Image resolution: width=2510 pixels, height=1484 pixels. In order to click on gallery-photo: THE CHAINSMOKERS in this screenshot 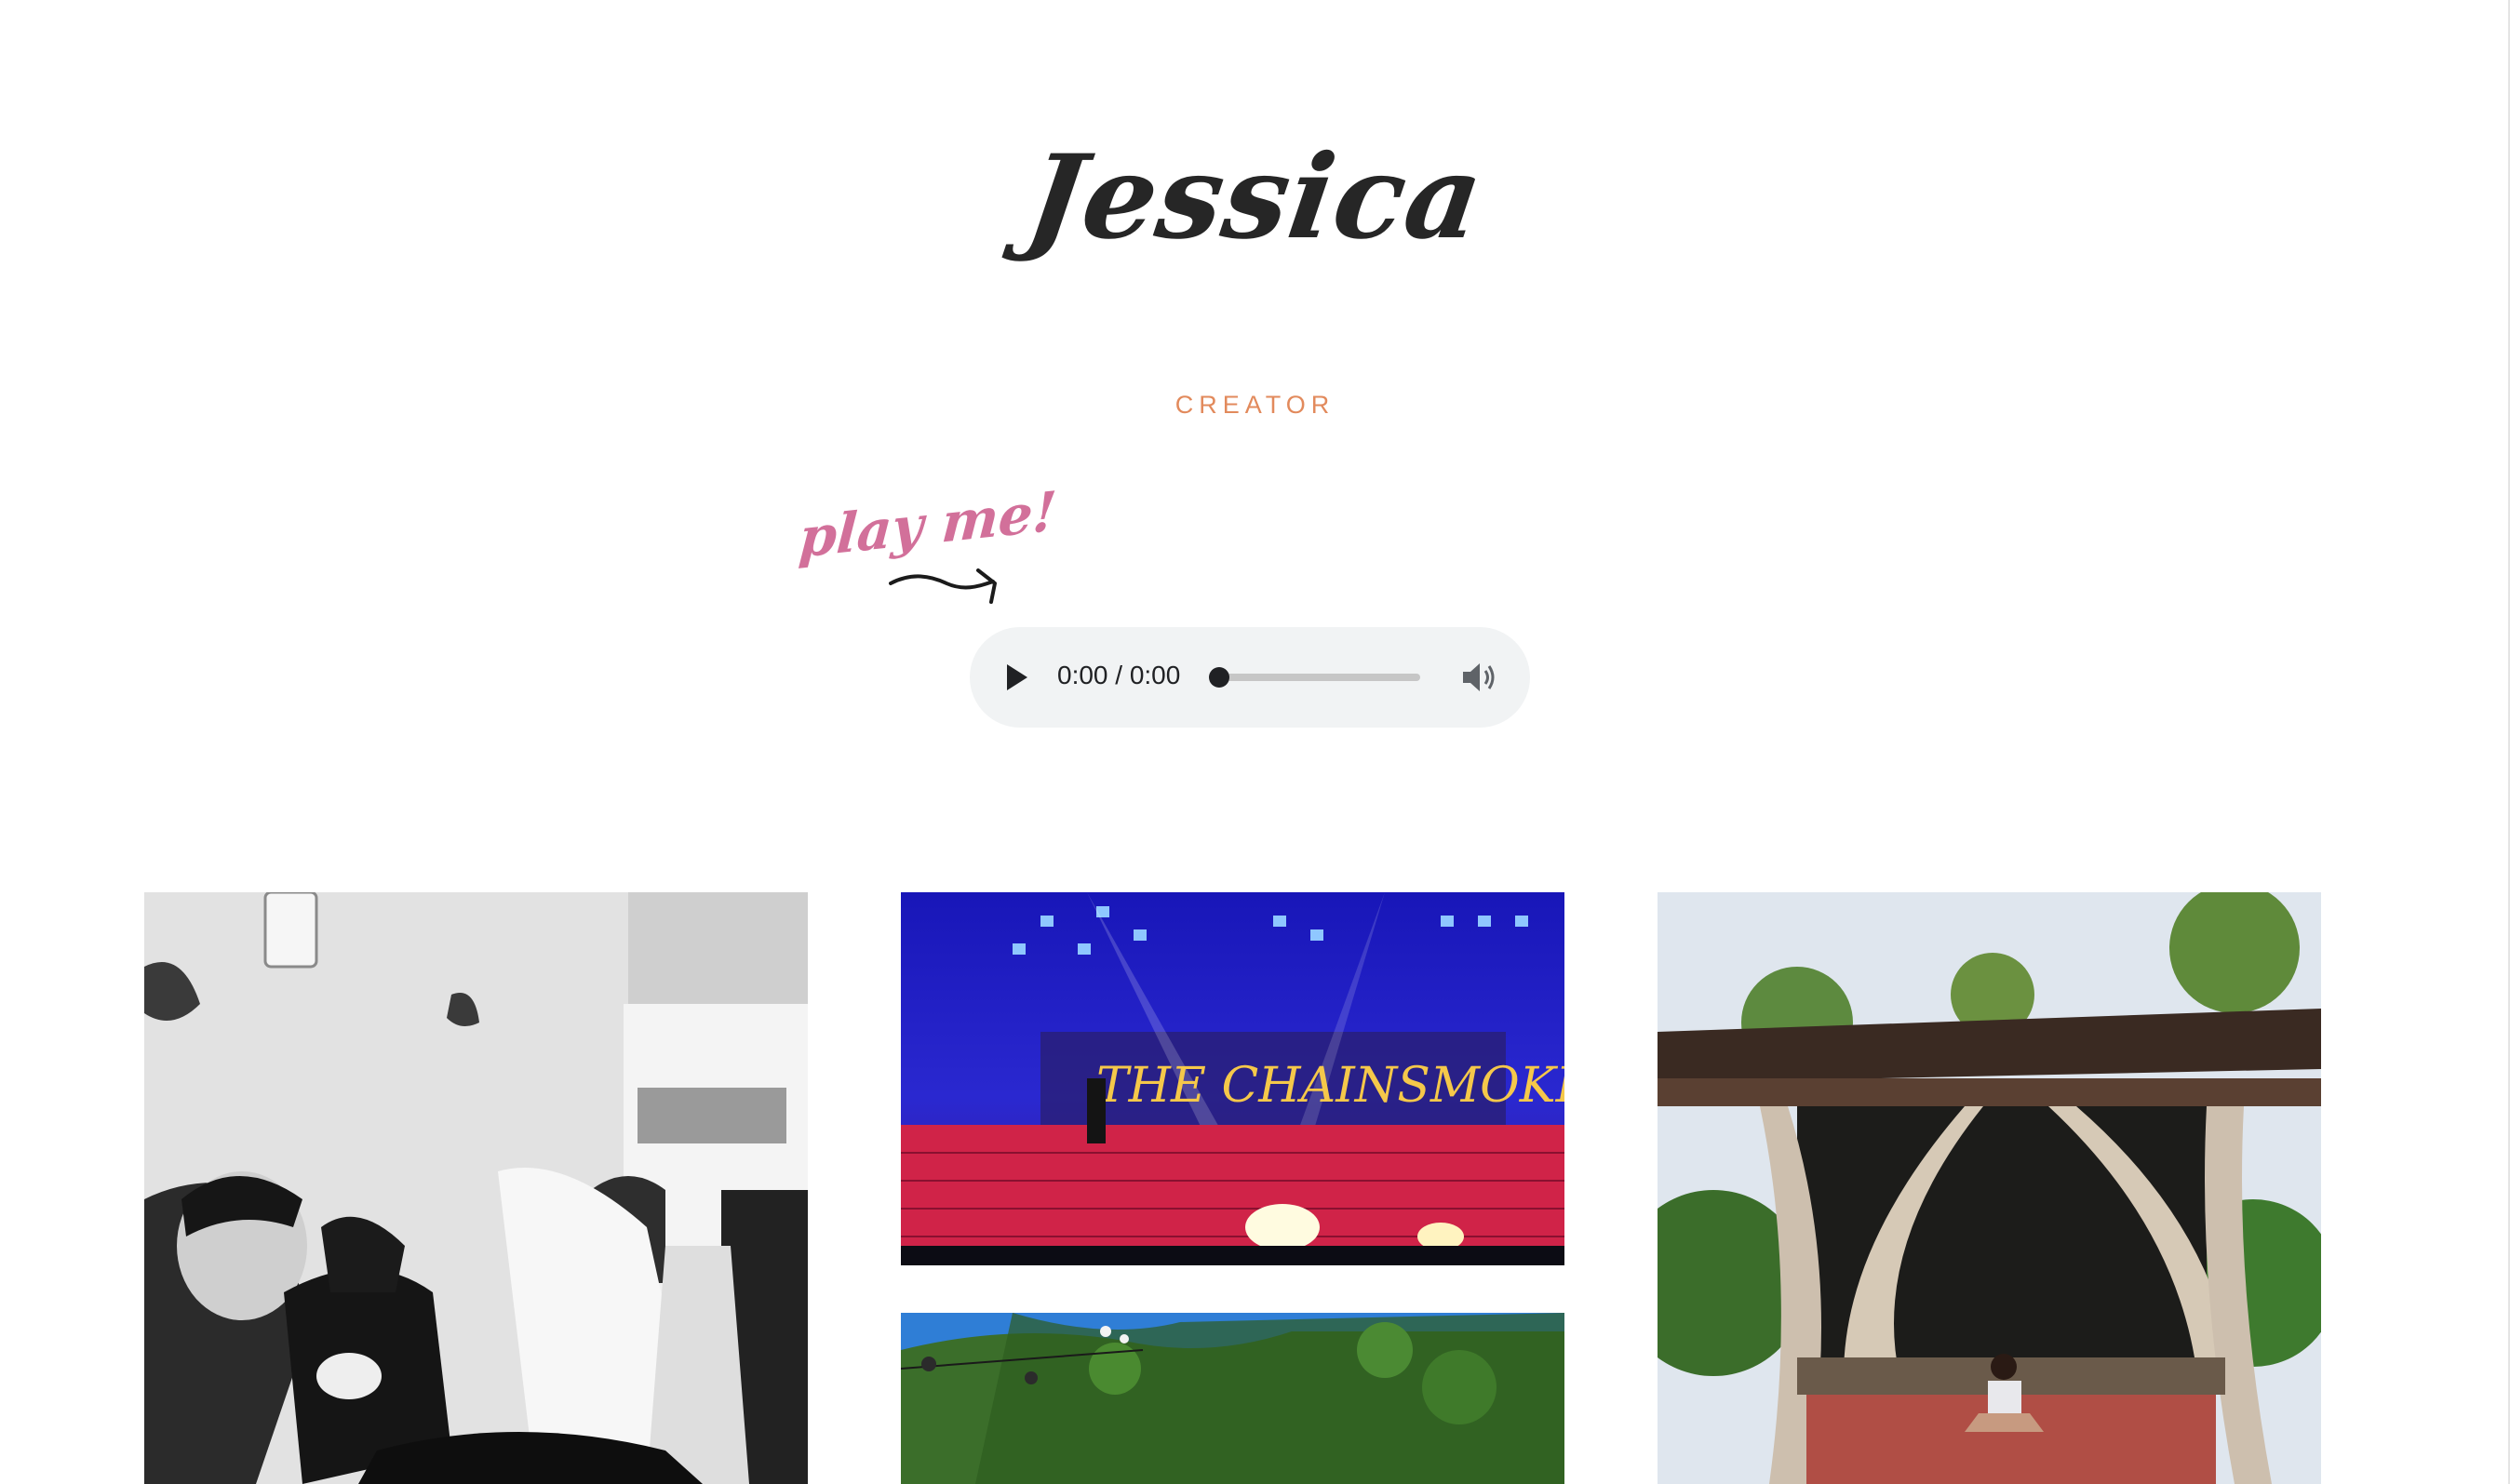, I will do `click(1233, 1078)`.